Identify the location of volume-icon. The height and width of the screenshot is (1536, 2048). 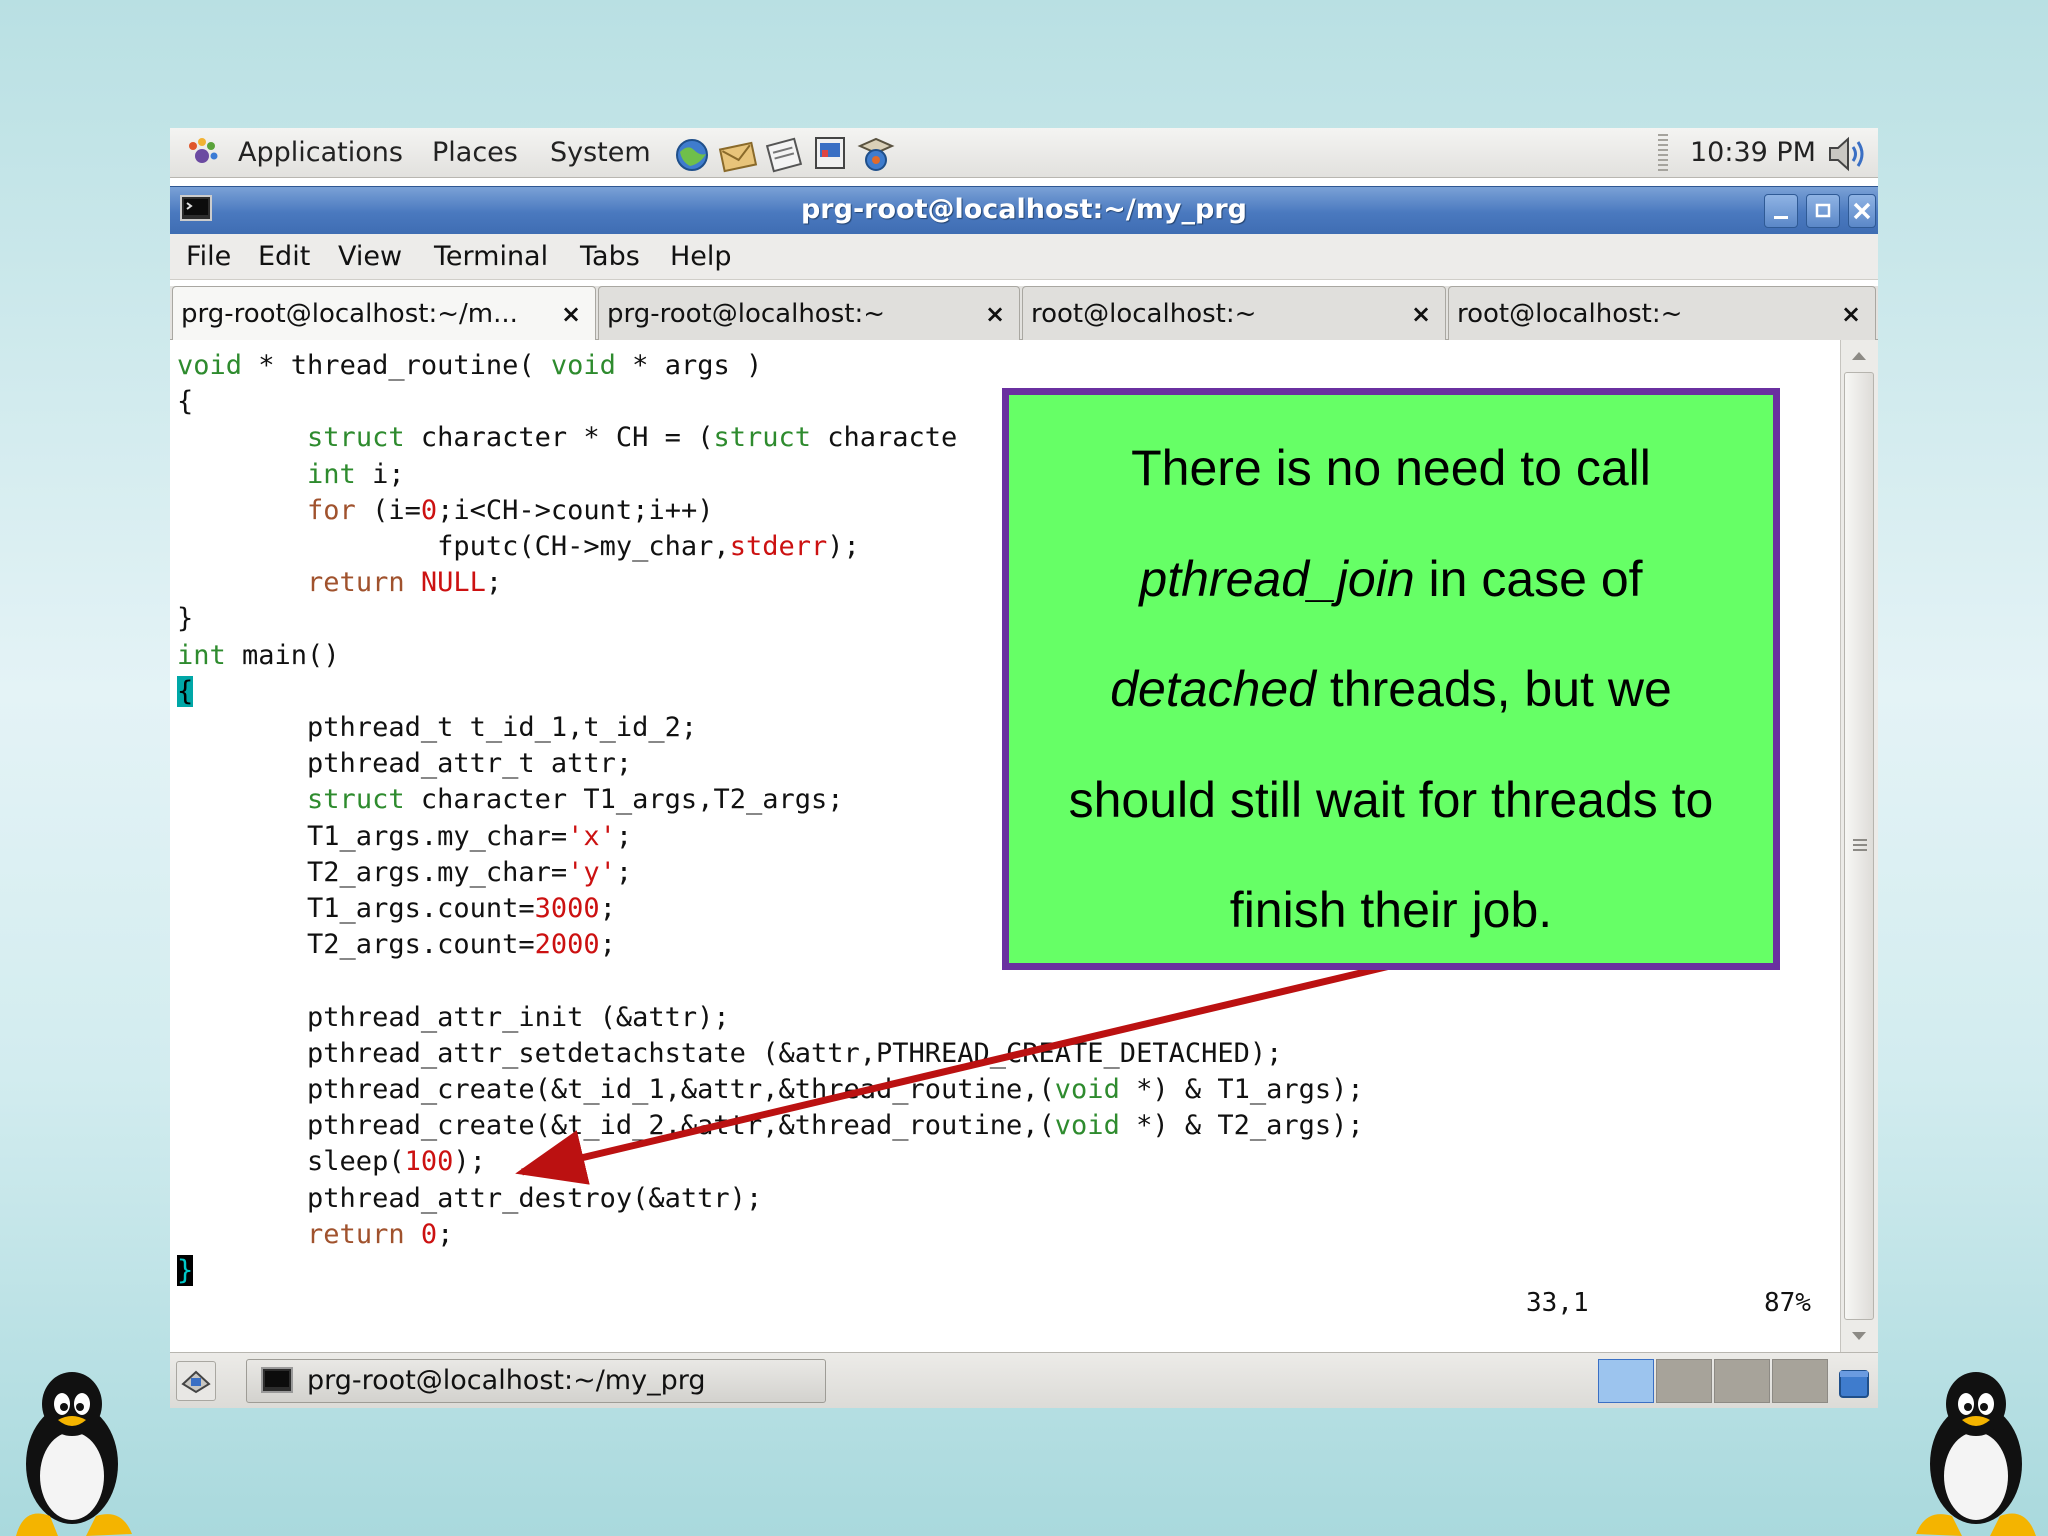
(1848, 154).